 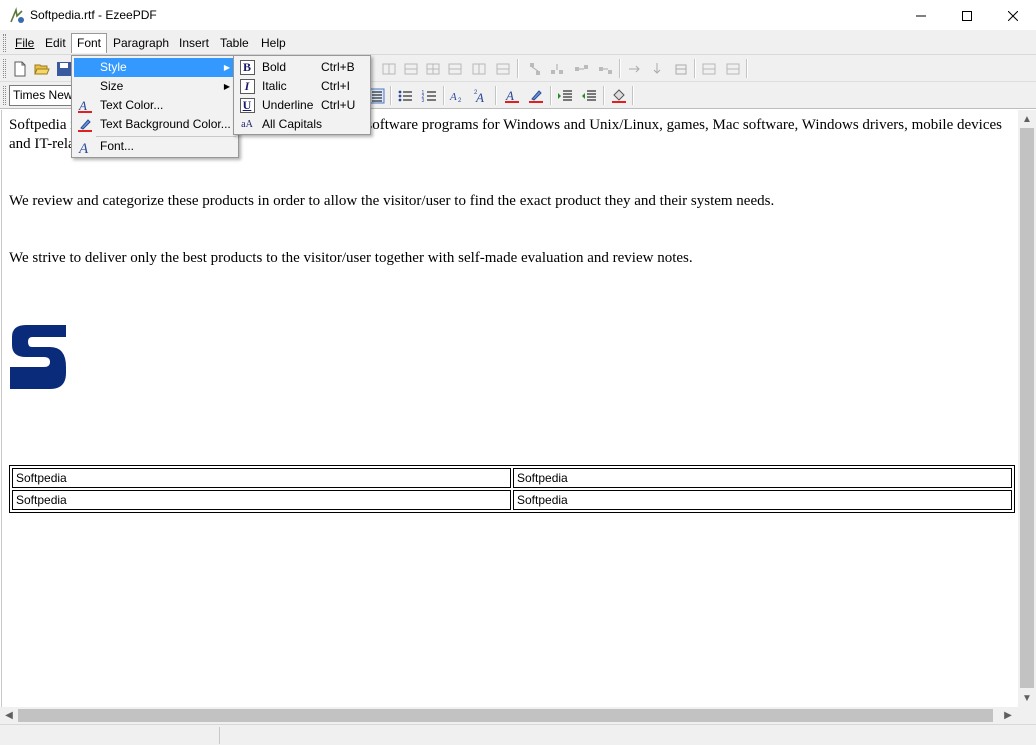 I want to click on toolbar-button-b, so click(x=411, y=69).